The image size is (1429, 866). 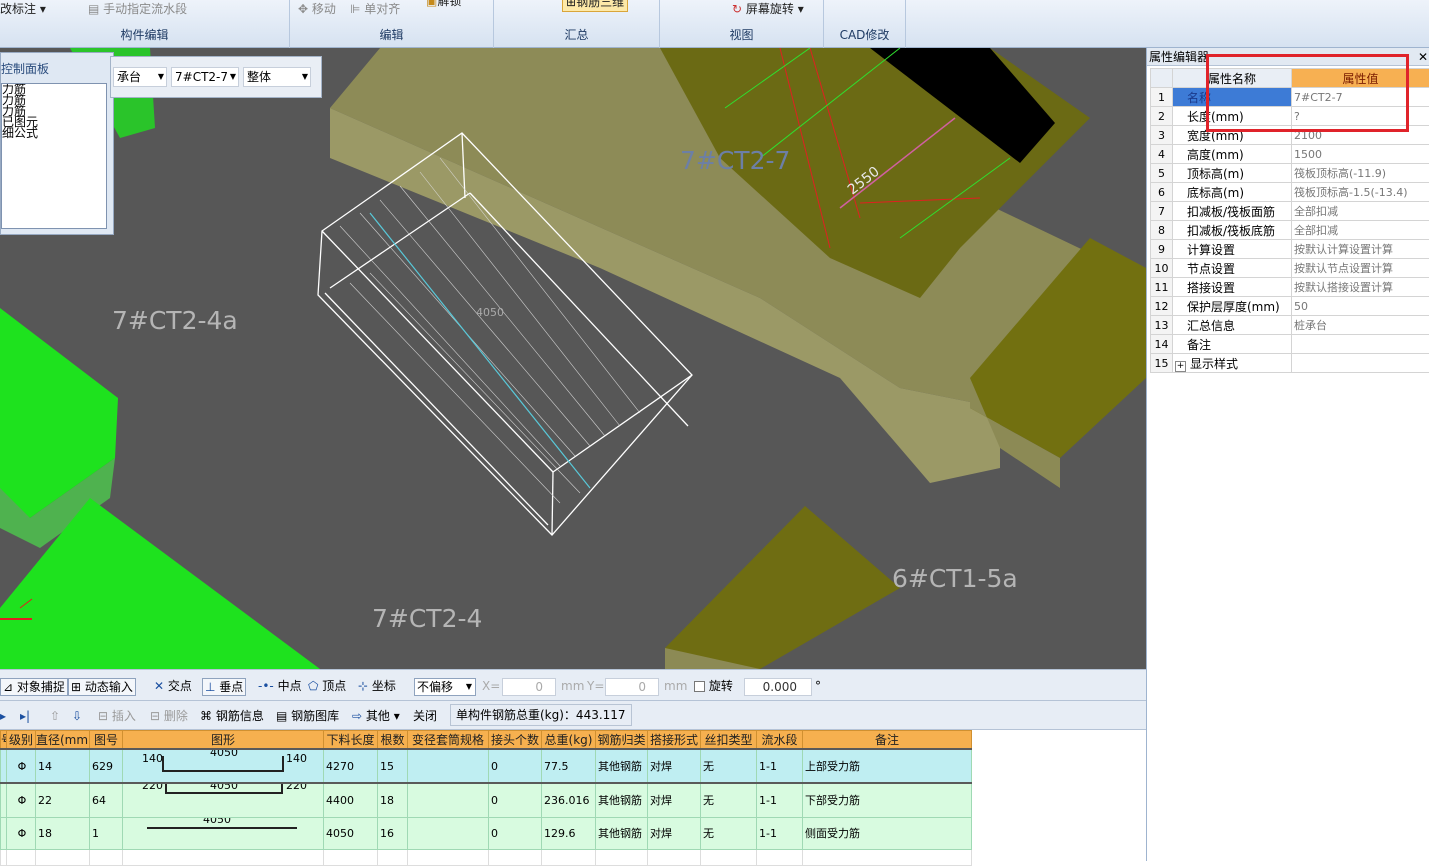 What do you see at coordinates (117, 716) in the screenshot?
I see `insert-button: ⊟ 插入` at bounding box center [117, 716].